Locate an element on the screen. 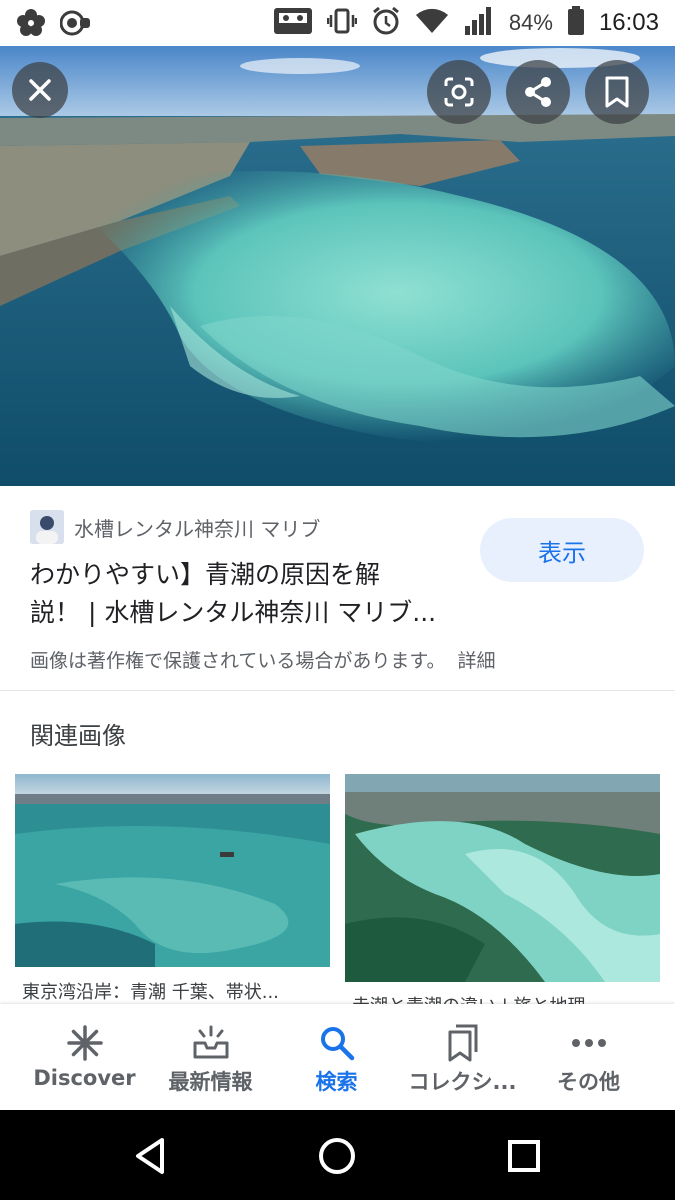  alarm-icon is located at coordinates (386, 23).